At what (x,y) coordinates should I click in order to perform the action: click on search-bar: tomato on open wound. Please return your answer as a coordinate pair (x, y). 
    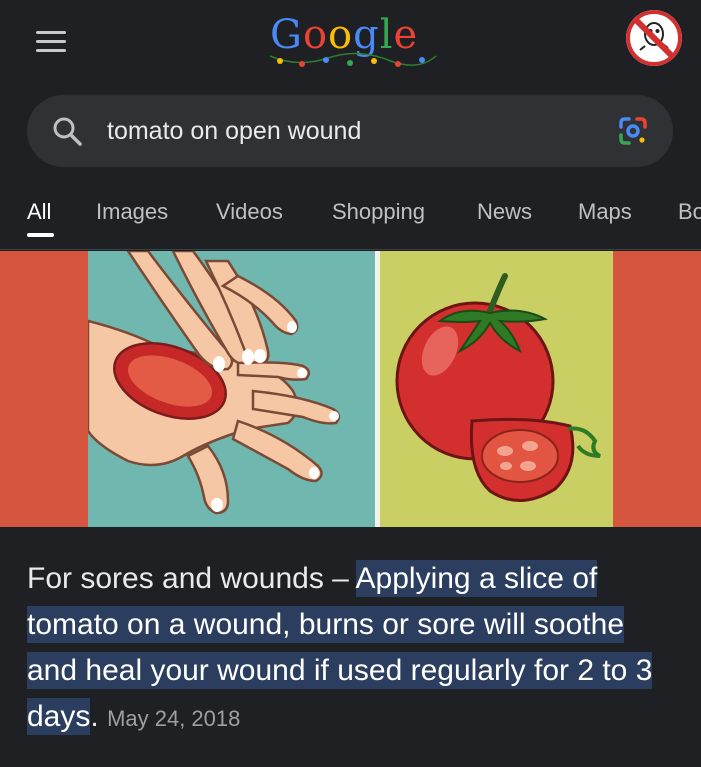
    Looking at the image, I should click on (350, 131).